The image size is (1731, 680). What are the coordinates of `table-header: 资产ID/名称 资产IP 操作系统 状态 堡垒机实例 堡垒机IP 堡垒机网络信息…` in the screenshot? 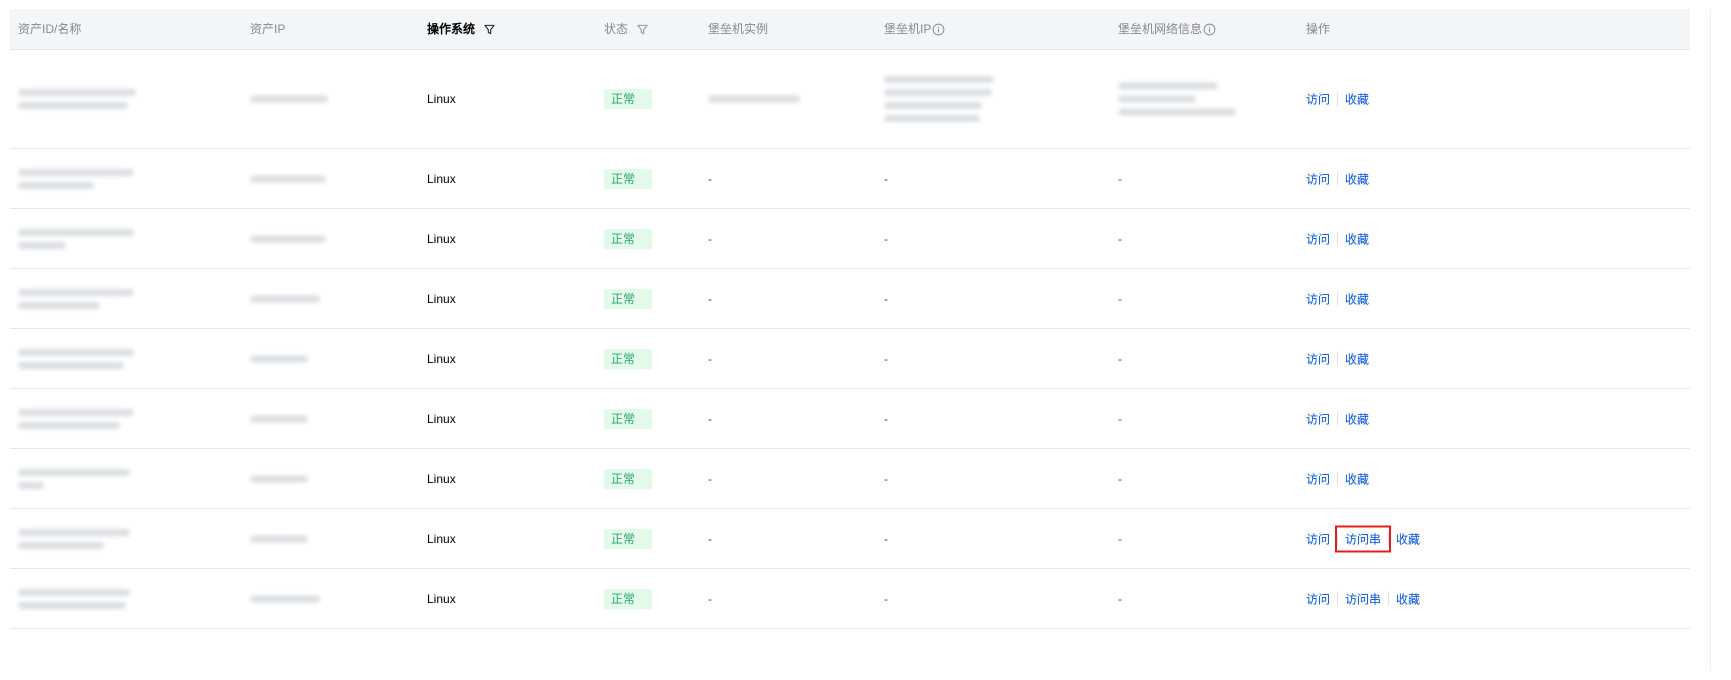 It's located at (850, 29).